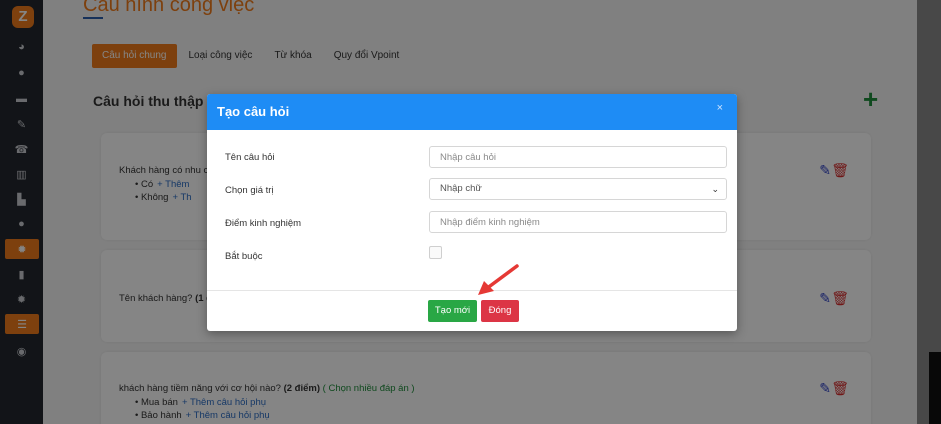 This screenshot has width=941, height=424. Describe the element at coordinates (578, 157) in the screenshot. I see `question-name-input` at that location.